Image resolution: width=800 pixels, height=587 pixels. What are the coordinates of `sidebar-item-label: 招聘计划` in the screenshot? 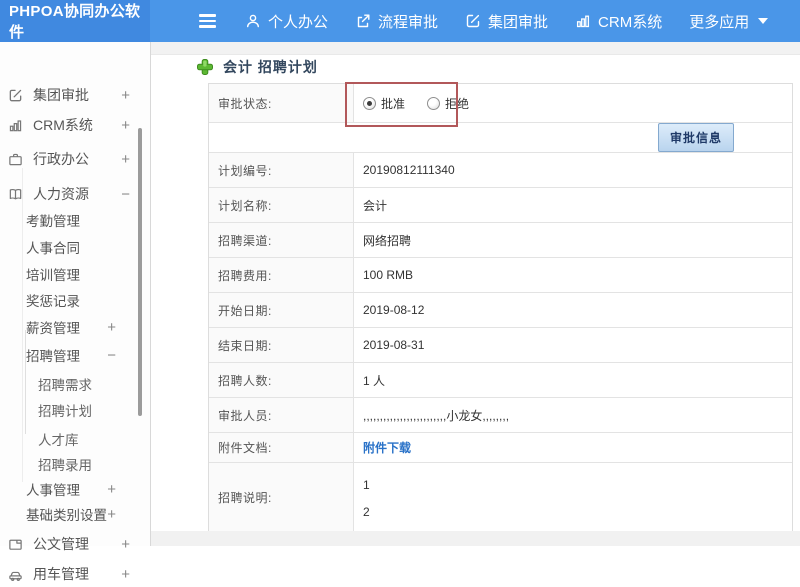 It's located at (65, 411).